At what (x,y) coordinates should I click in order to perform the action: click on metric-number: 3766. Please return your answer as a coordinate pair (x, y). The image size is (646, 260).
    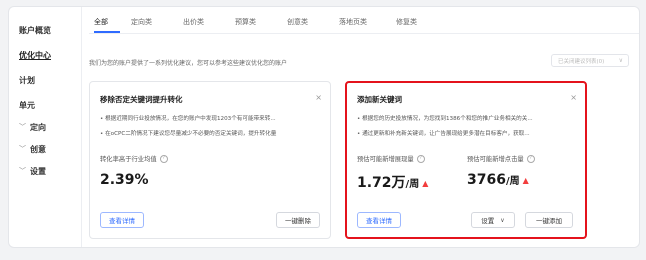
    Looking at the image, I should click on (486, 180).